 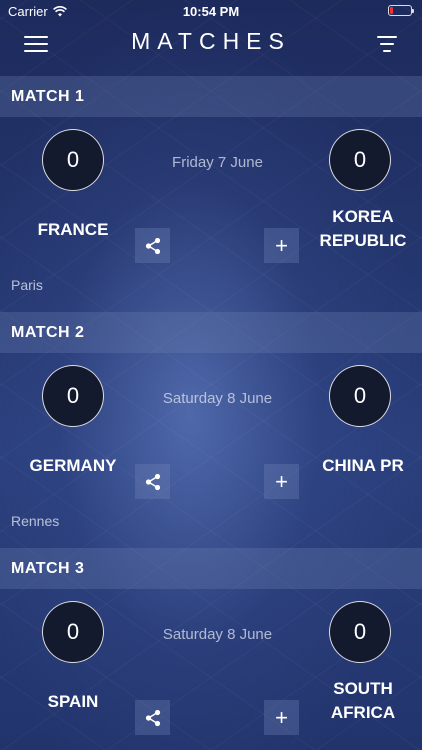 I want to click on match-label: MATCH 1, so click(x=211, y=96).